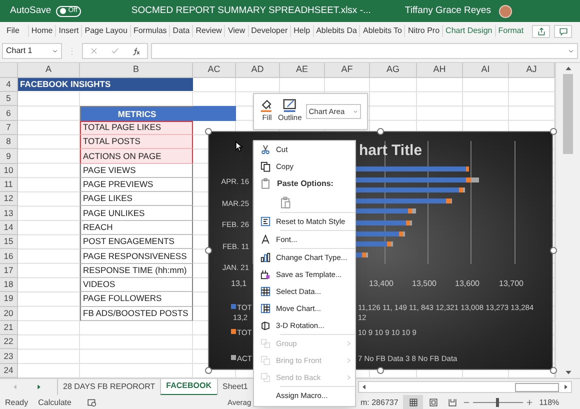 Image resolution: width=580 pixels, height=409 pixels. Describe the element at coordinates (265, 377) in the screenshot. I see `send-back-icon` at that location.